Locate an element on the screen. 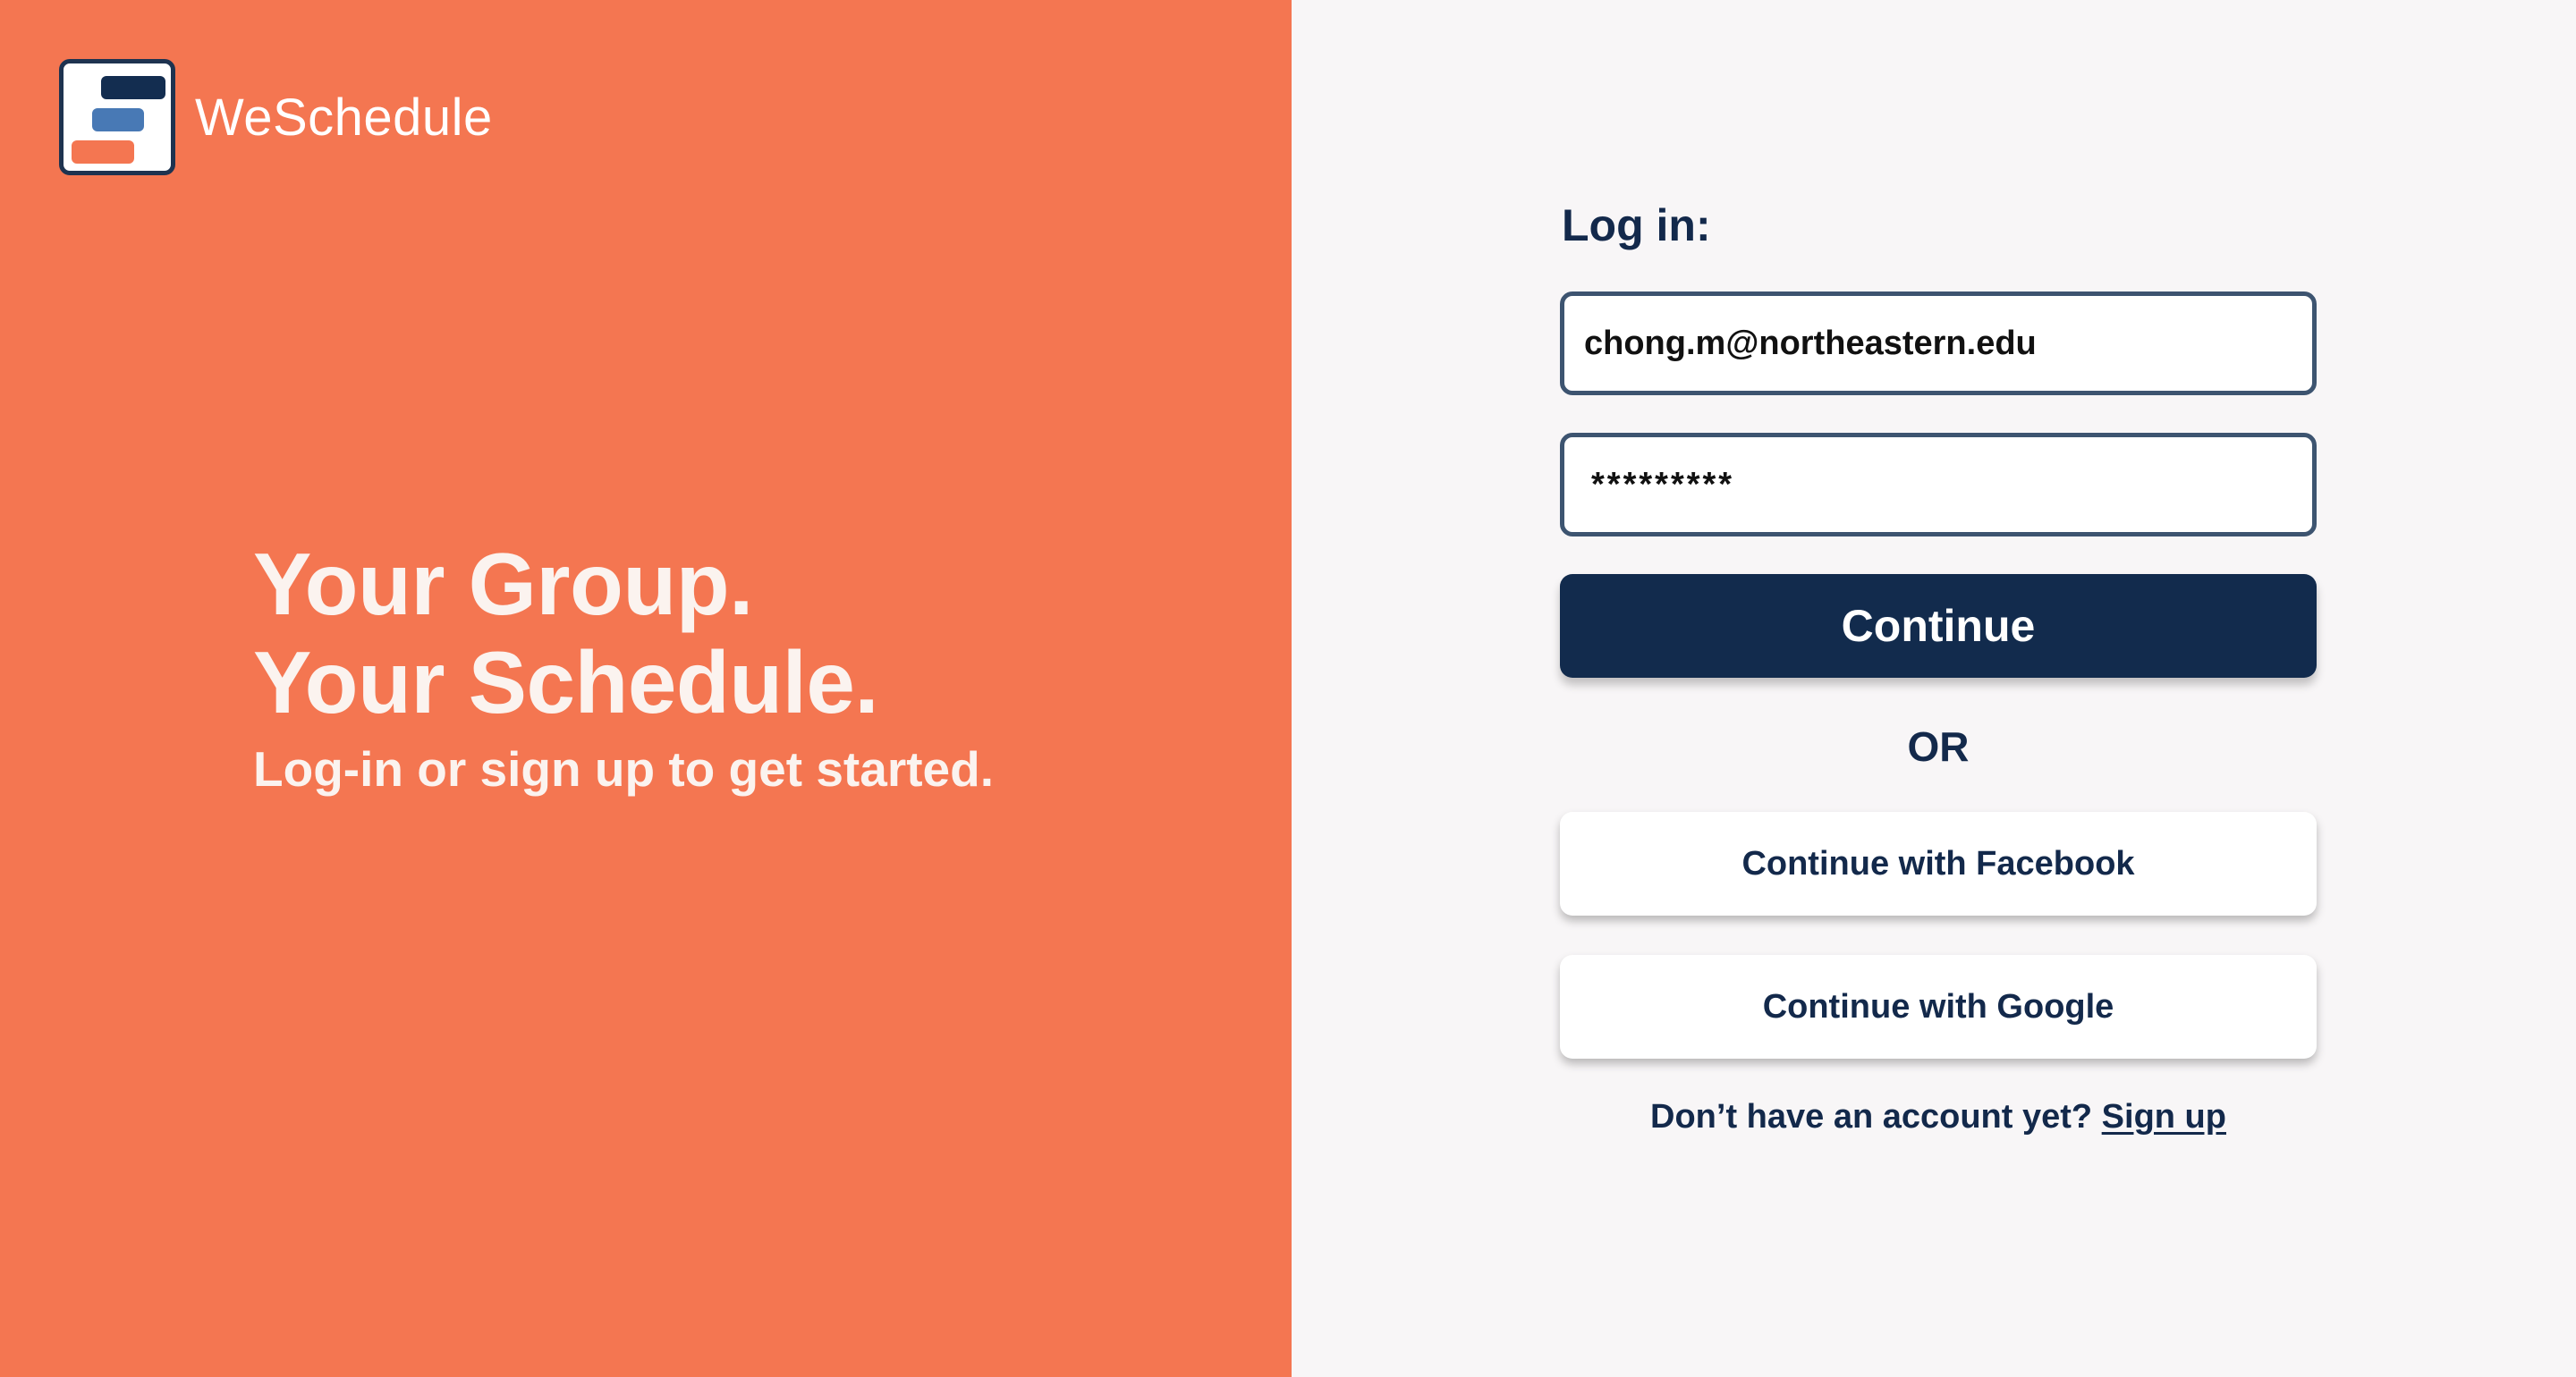 The image size is (2576, 1377). hero-subtitle: Log-in or sign up to get started. is located at coordinates (624, 769).